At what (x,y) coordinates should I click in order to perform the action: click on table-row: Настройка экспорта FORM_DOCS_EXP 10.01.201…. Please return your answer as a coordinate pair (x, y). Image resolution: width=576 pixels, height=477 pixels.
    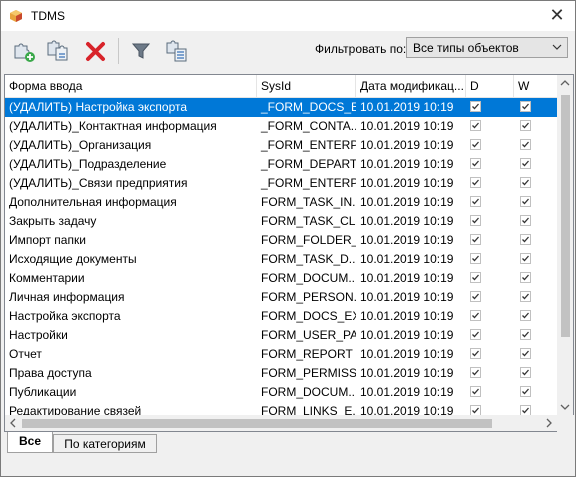
    Looking at the image, I should click on (281, 316).